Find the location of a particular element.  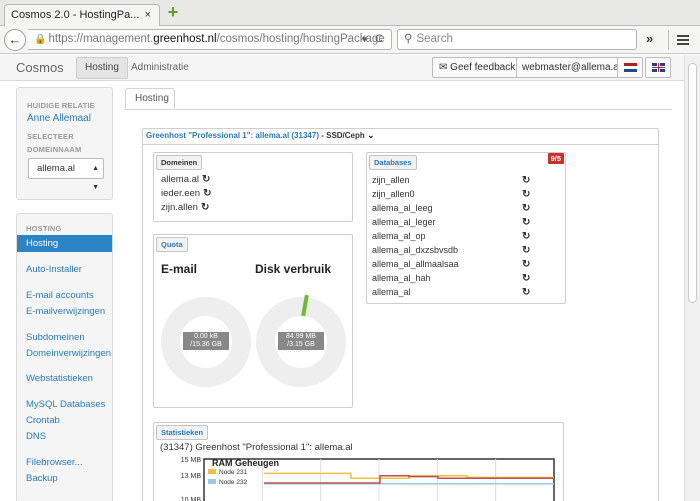

select-label: SELECTEER is located at coordinates (50, 136).